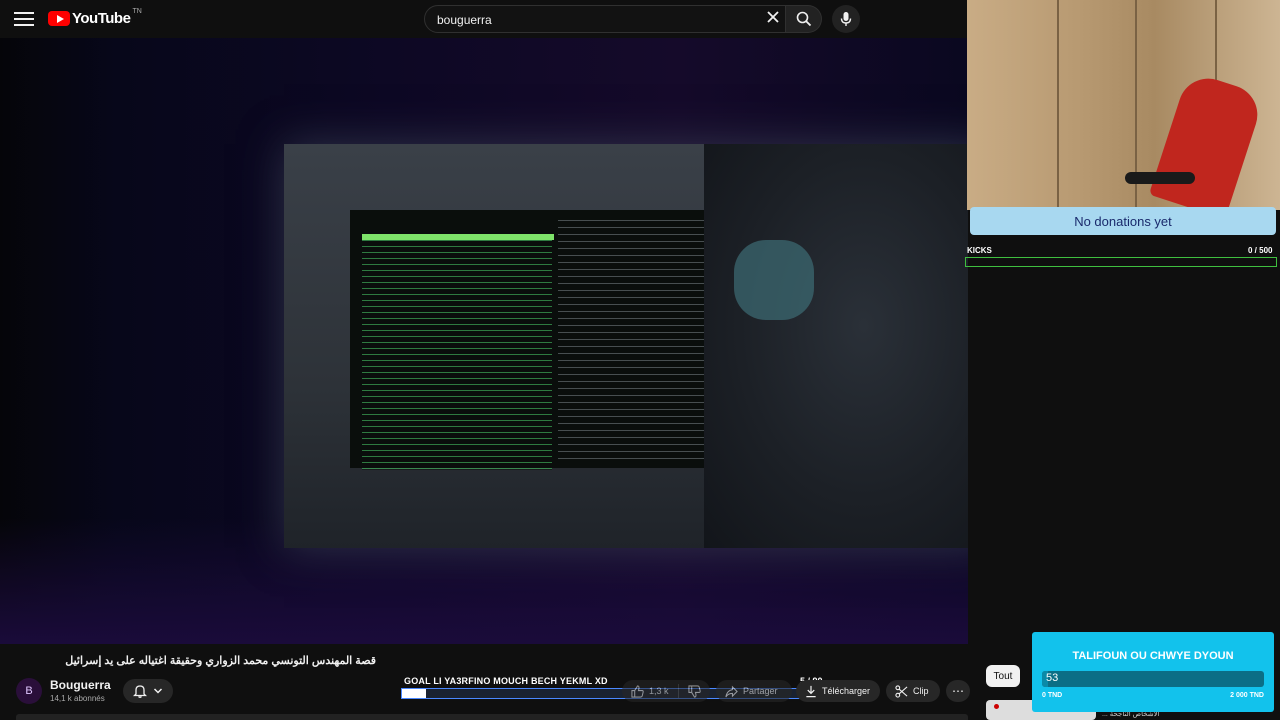 This screenshot has width=1280, height=720. Describe the element at coordinates (637, 691) in the screenshot. I see `thumbs-up-icon` at that location.